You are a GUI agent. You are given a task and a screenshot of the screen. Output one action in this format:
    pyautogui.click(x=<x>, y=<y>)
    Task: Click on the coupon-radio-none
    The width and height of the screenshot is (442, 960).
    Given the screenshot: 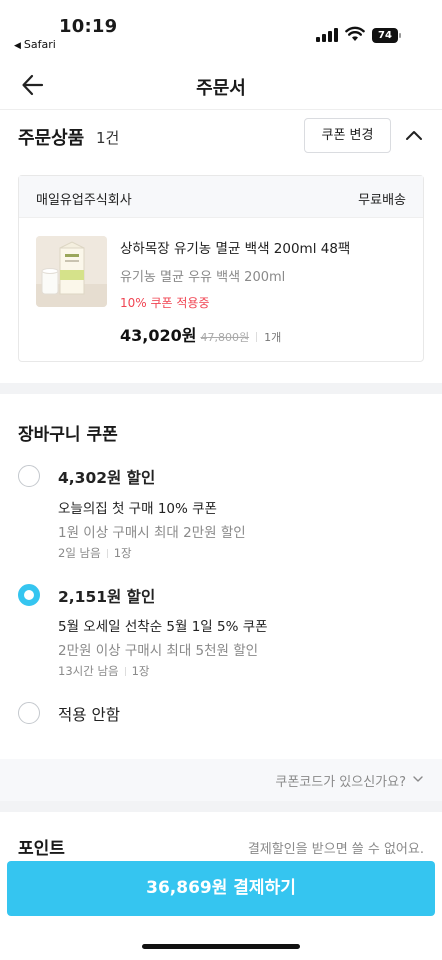 What is the action you would take?
    pyautogui.click(x=29, y=713)
    